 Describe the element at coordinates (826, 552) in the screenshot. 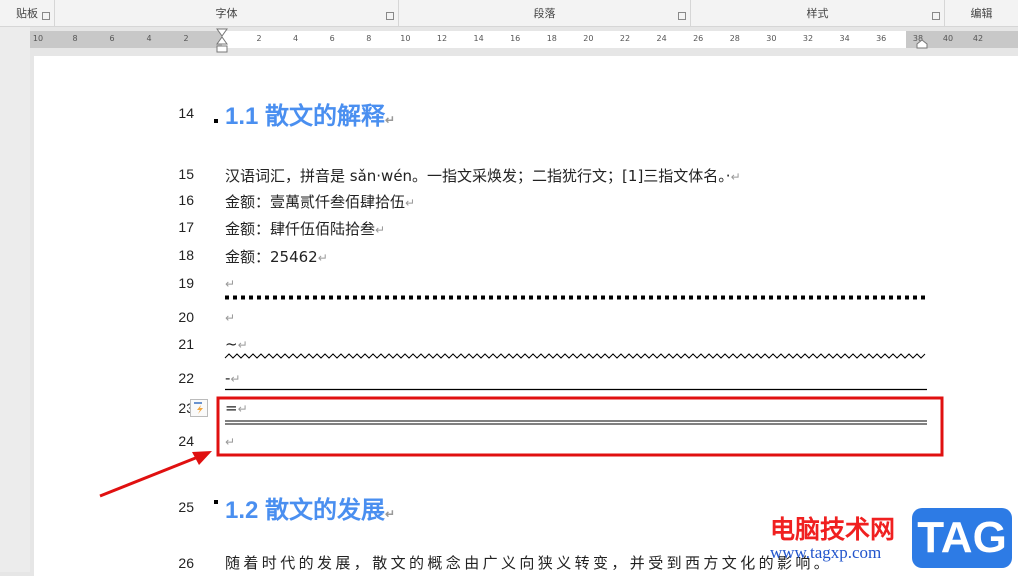

I see `watermark-url: www.tagxp.com` at that location.